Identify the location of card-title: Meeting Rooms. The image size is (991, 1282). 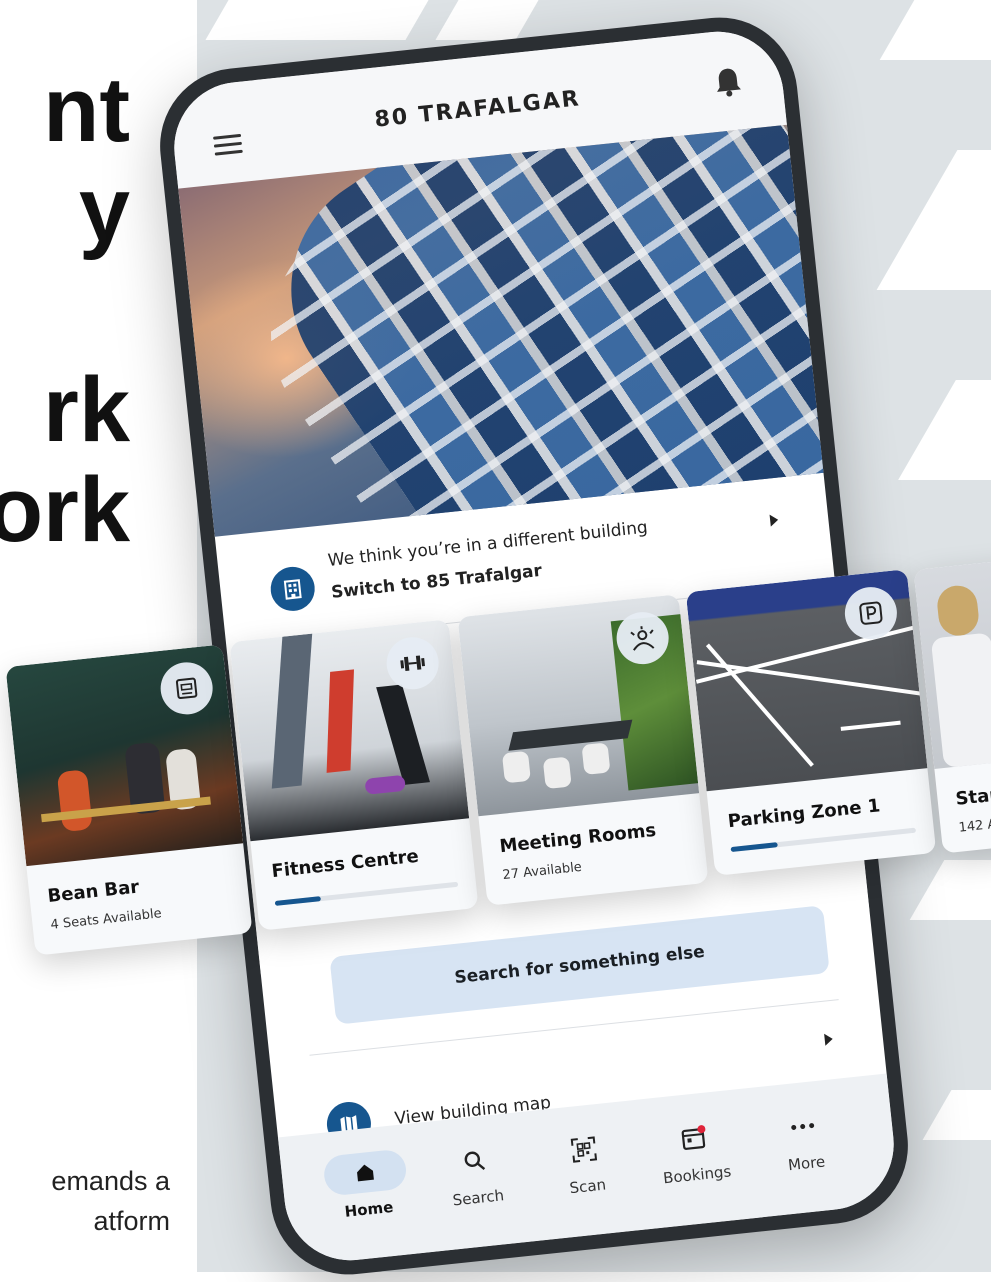
(578, 838).